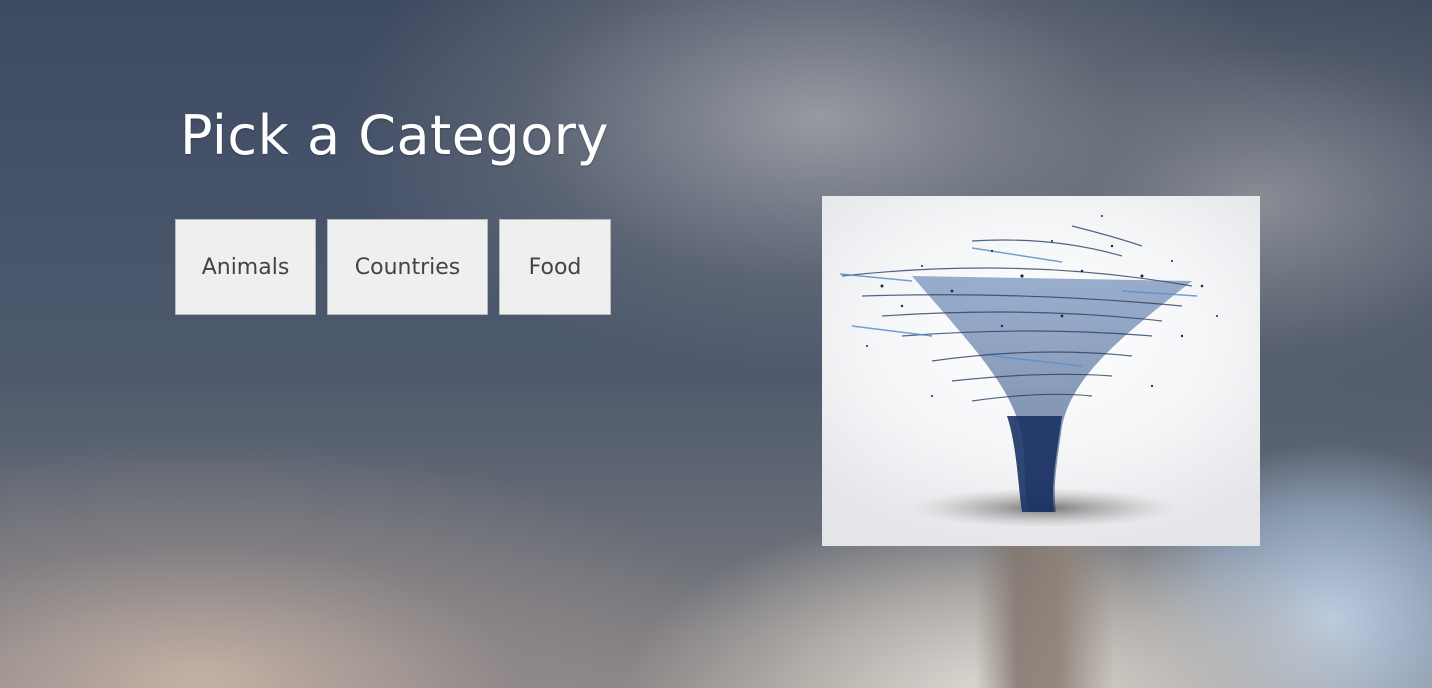 The height and width of the screenshot is (688, 1432). I want to click on category-button-group: Animals Countries Food, so click(393, 267).